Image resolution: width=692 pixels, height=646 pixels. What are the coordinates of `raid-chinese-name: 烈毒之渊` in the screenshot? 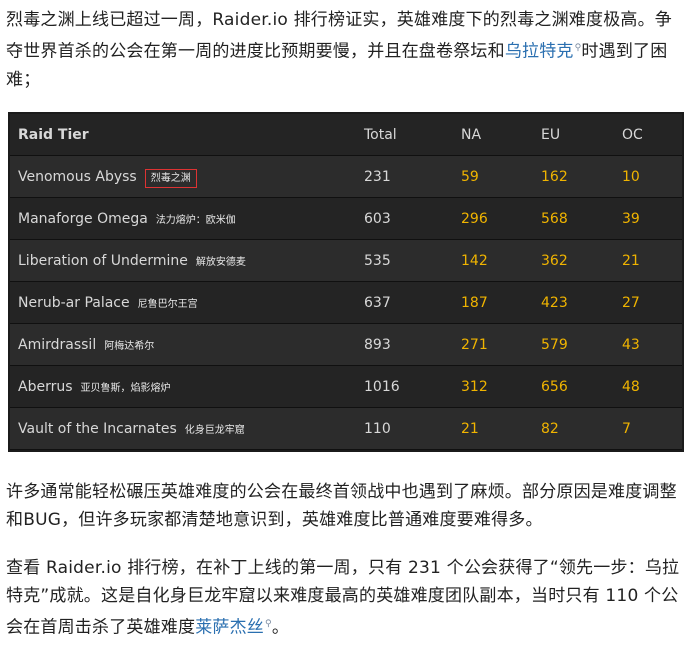 It's located at (170, 178).